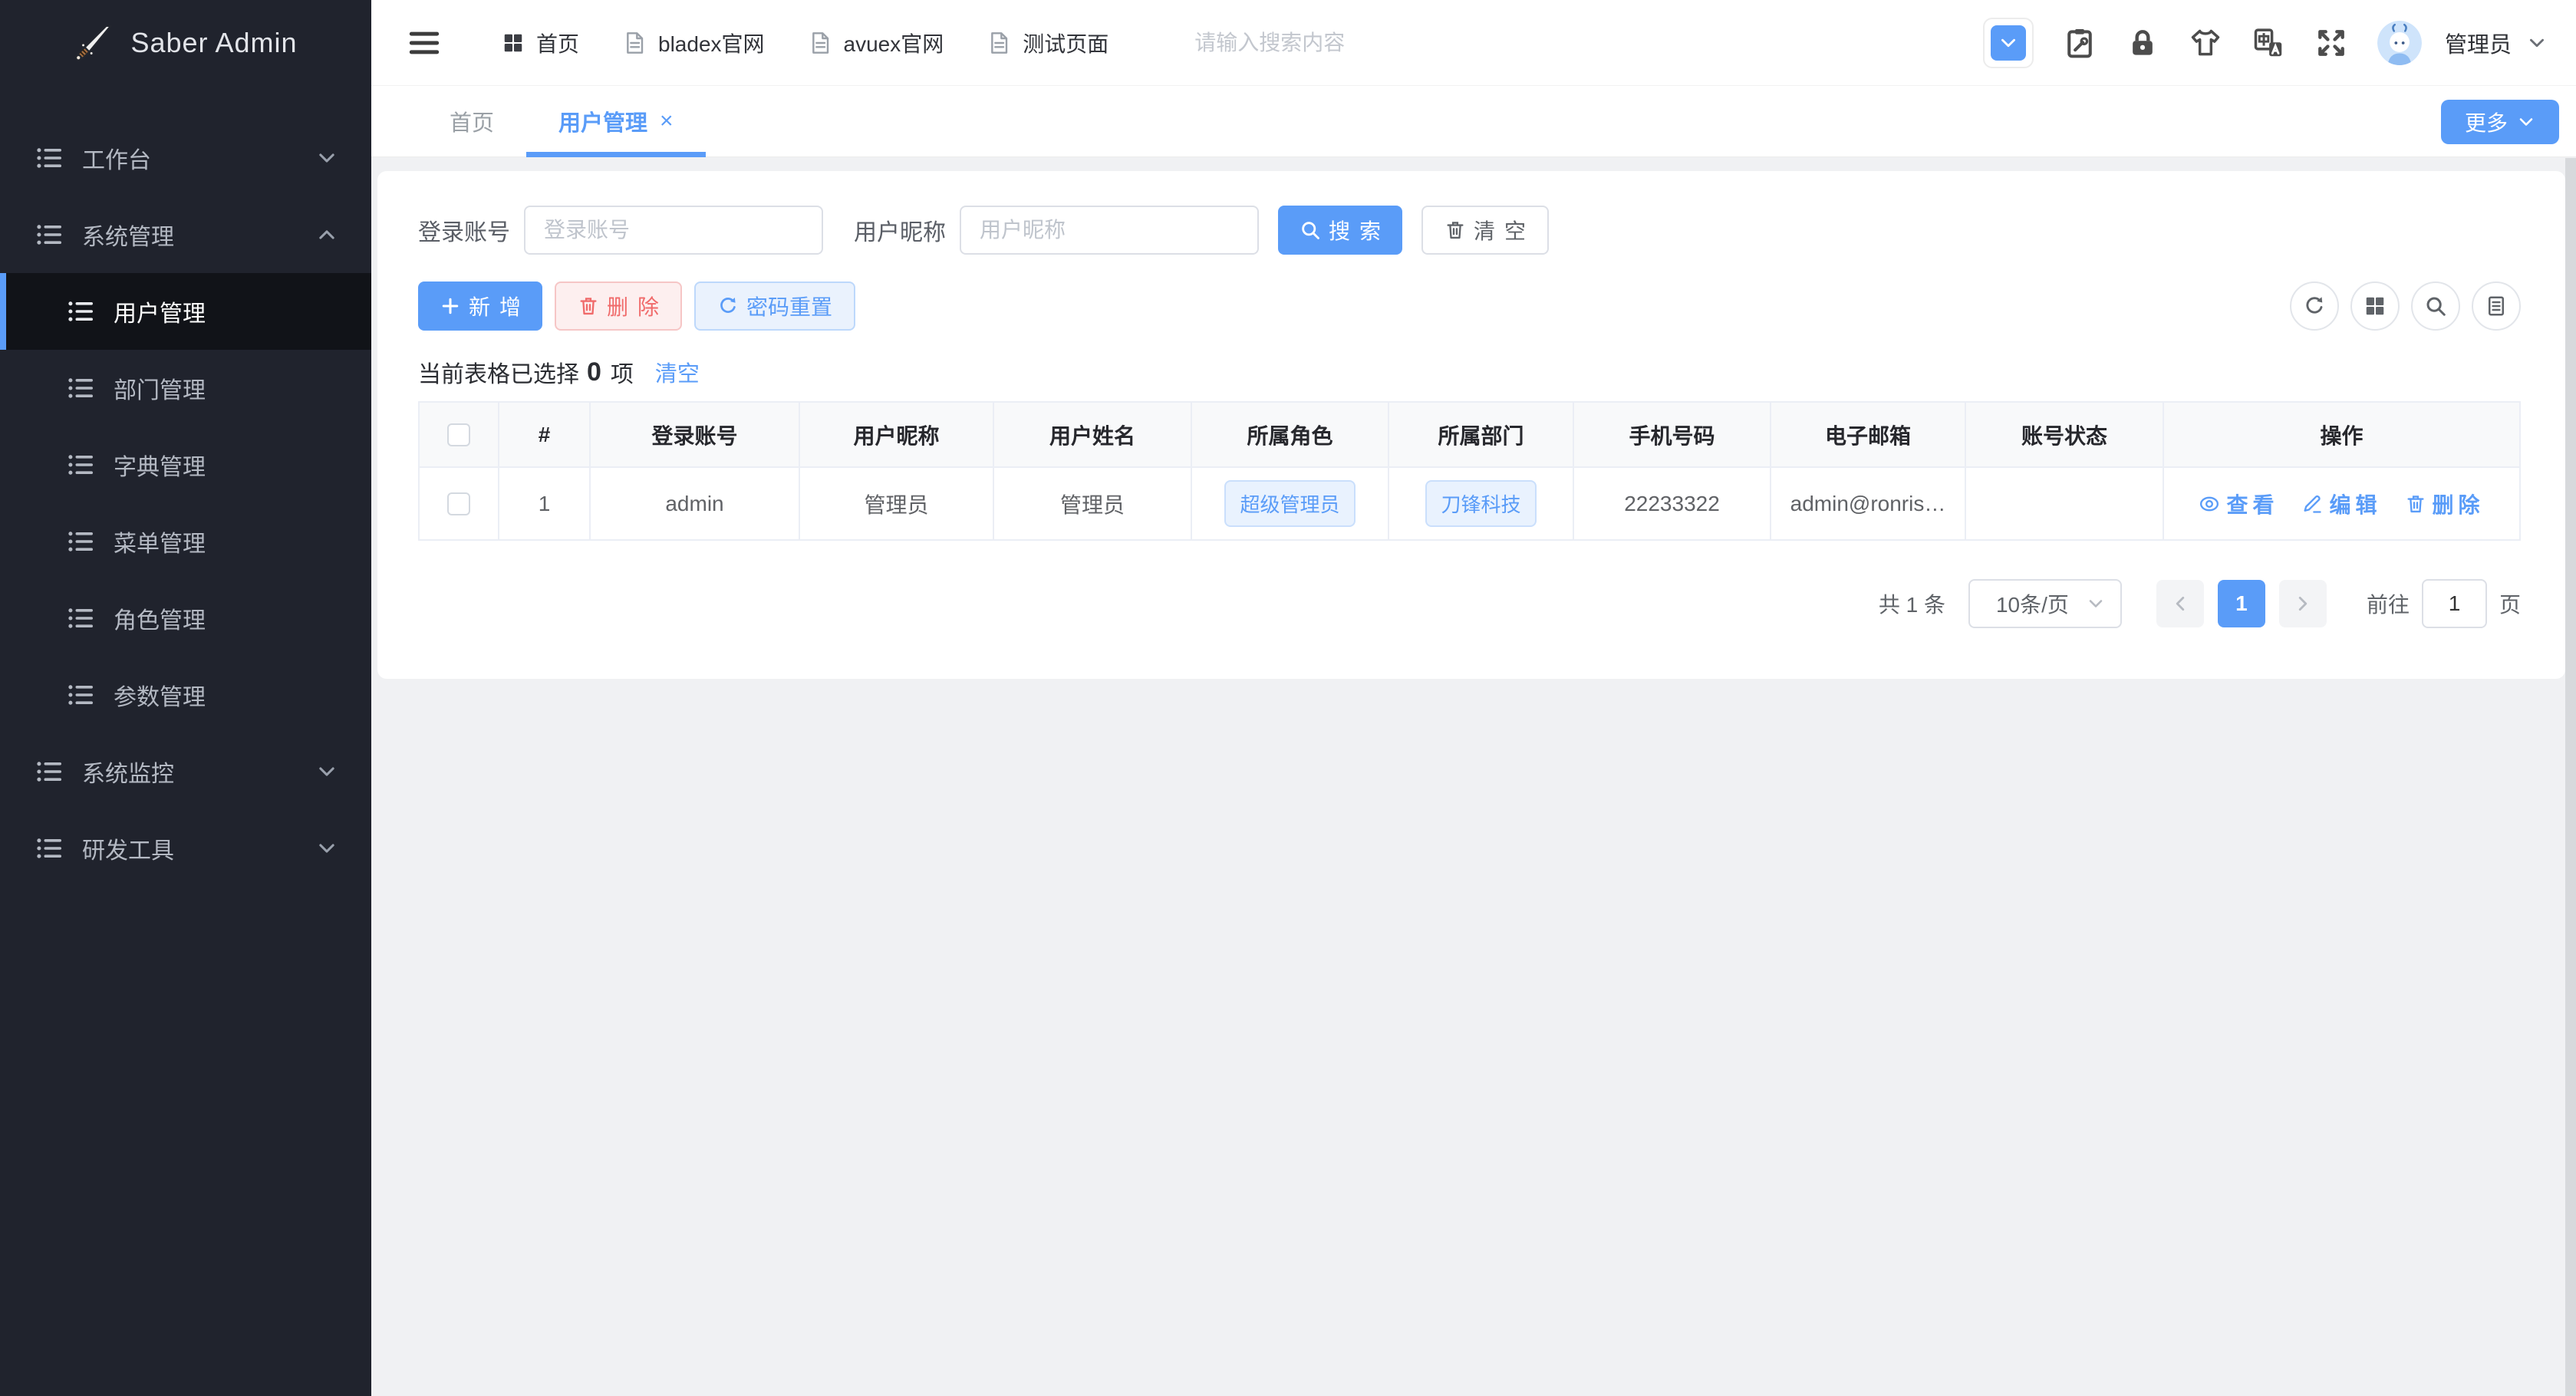 Image resolution: width=2576 pixels, height=1396 pixels. I want to click on page-number-current: 1, so click(2241, 603).